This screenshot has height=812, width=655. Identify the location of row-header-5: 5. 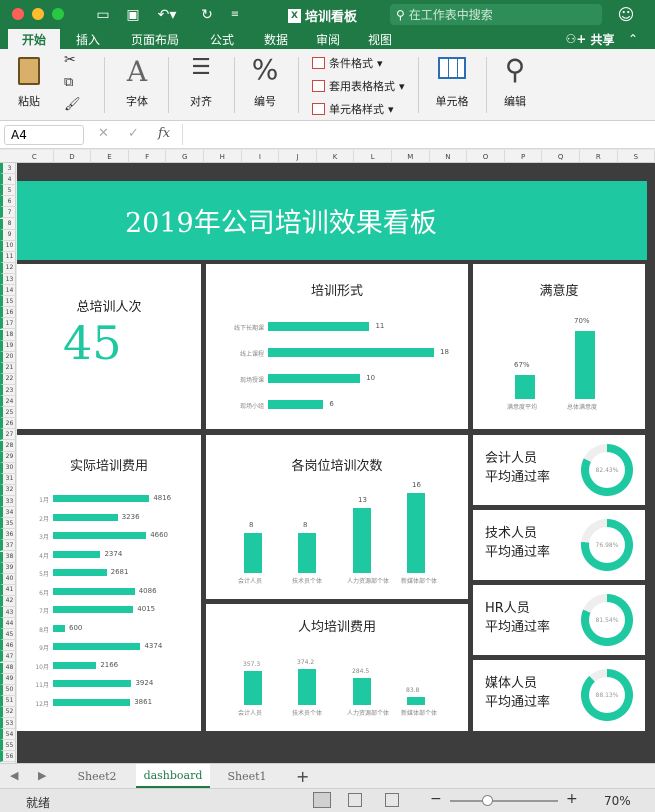
(8, 191).